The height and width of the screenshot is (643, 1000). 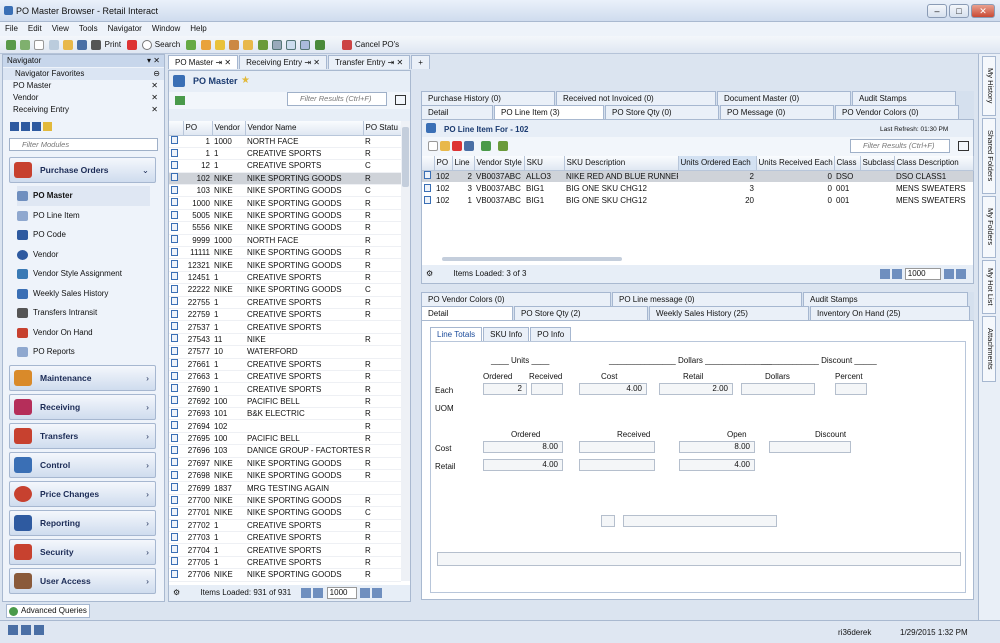 What do you see at coordinates (82, 406) in the screenshot?
I see `section-receiving: Receiving ›` at bounding box center [82, 406].